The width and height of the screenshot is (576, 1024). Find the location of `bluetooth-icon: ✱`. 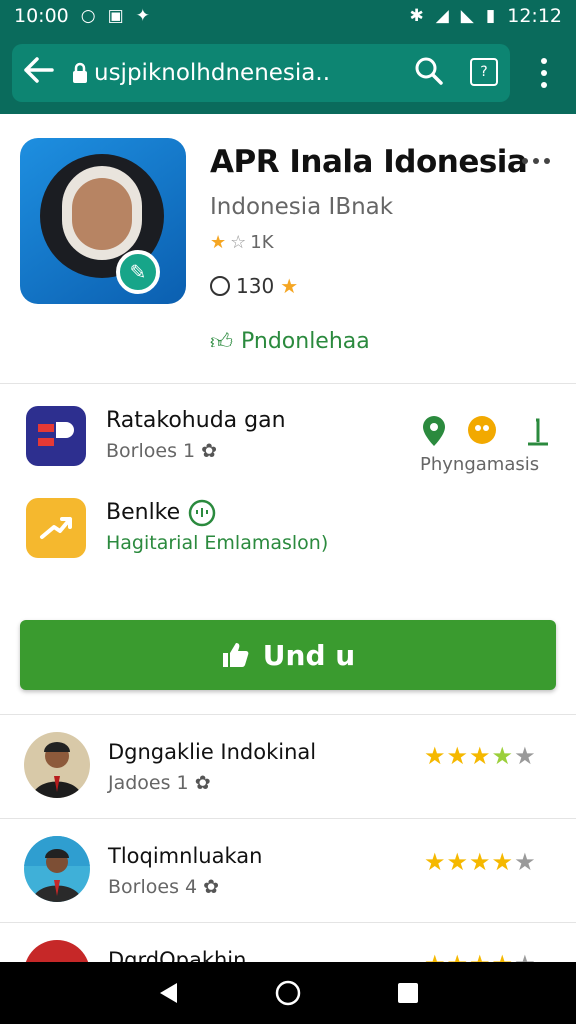

bluetooth-icon: ✱ is located at coordinates (416, 15).